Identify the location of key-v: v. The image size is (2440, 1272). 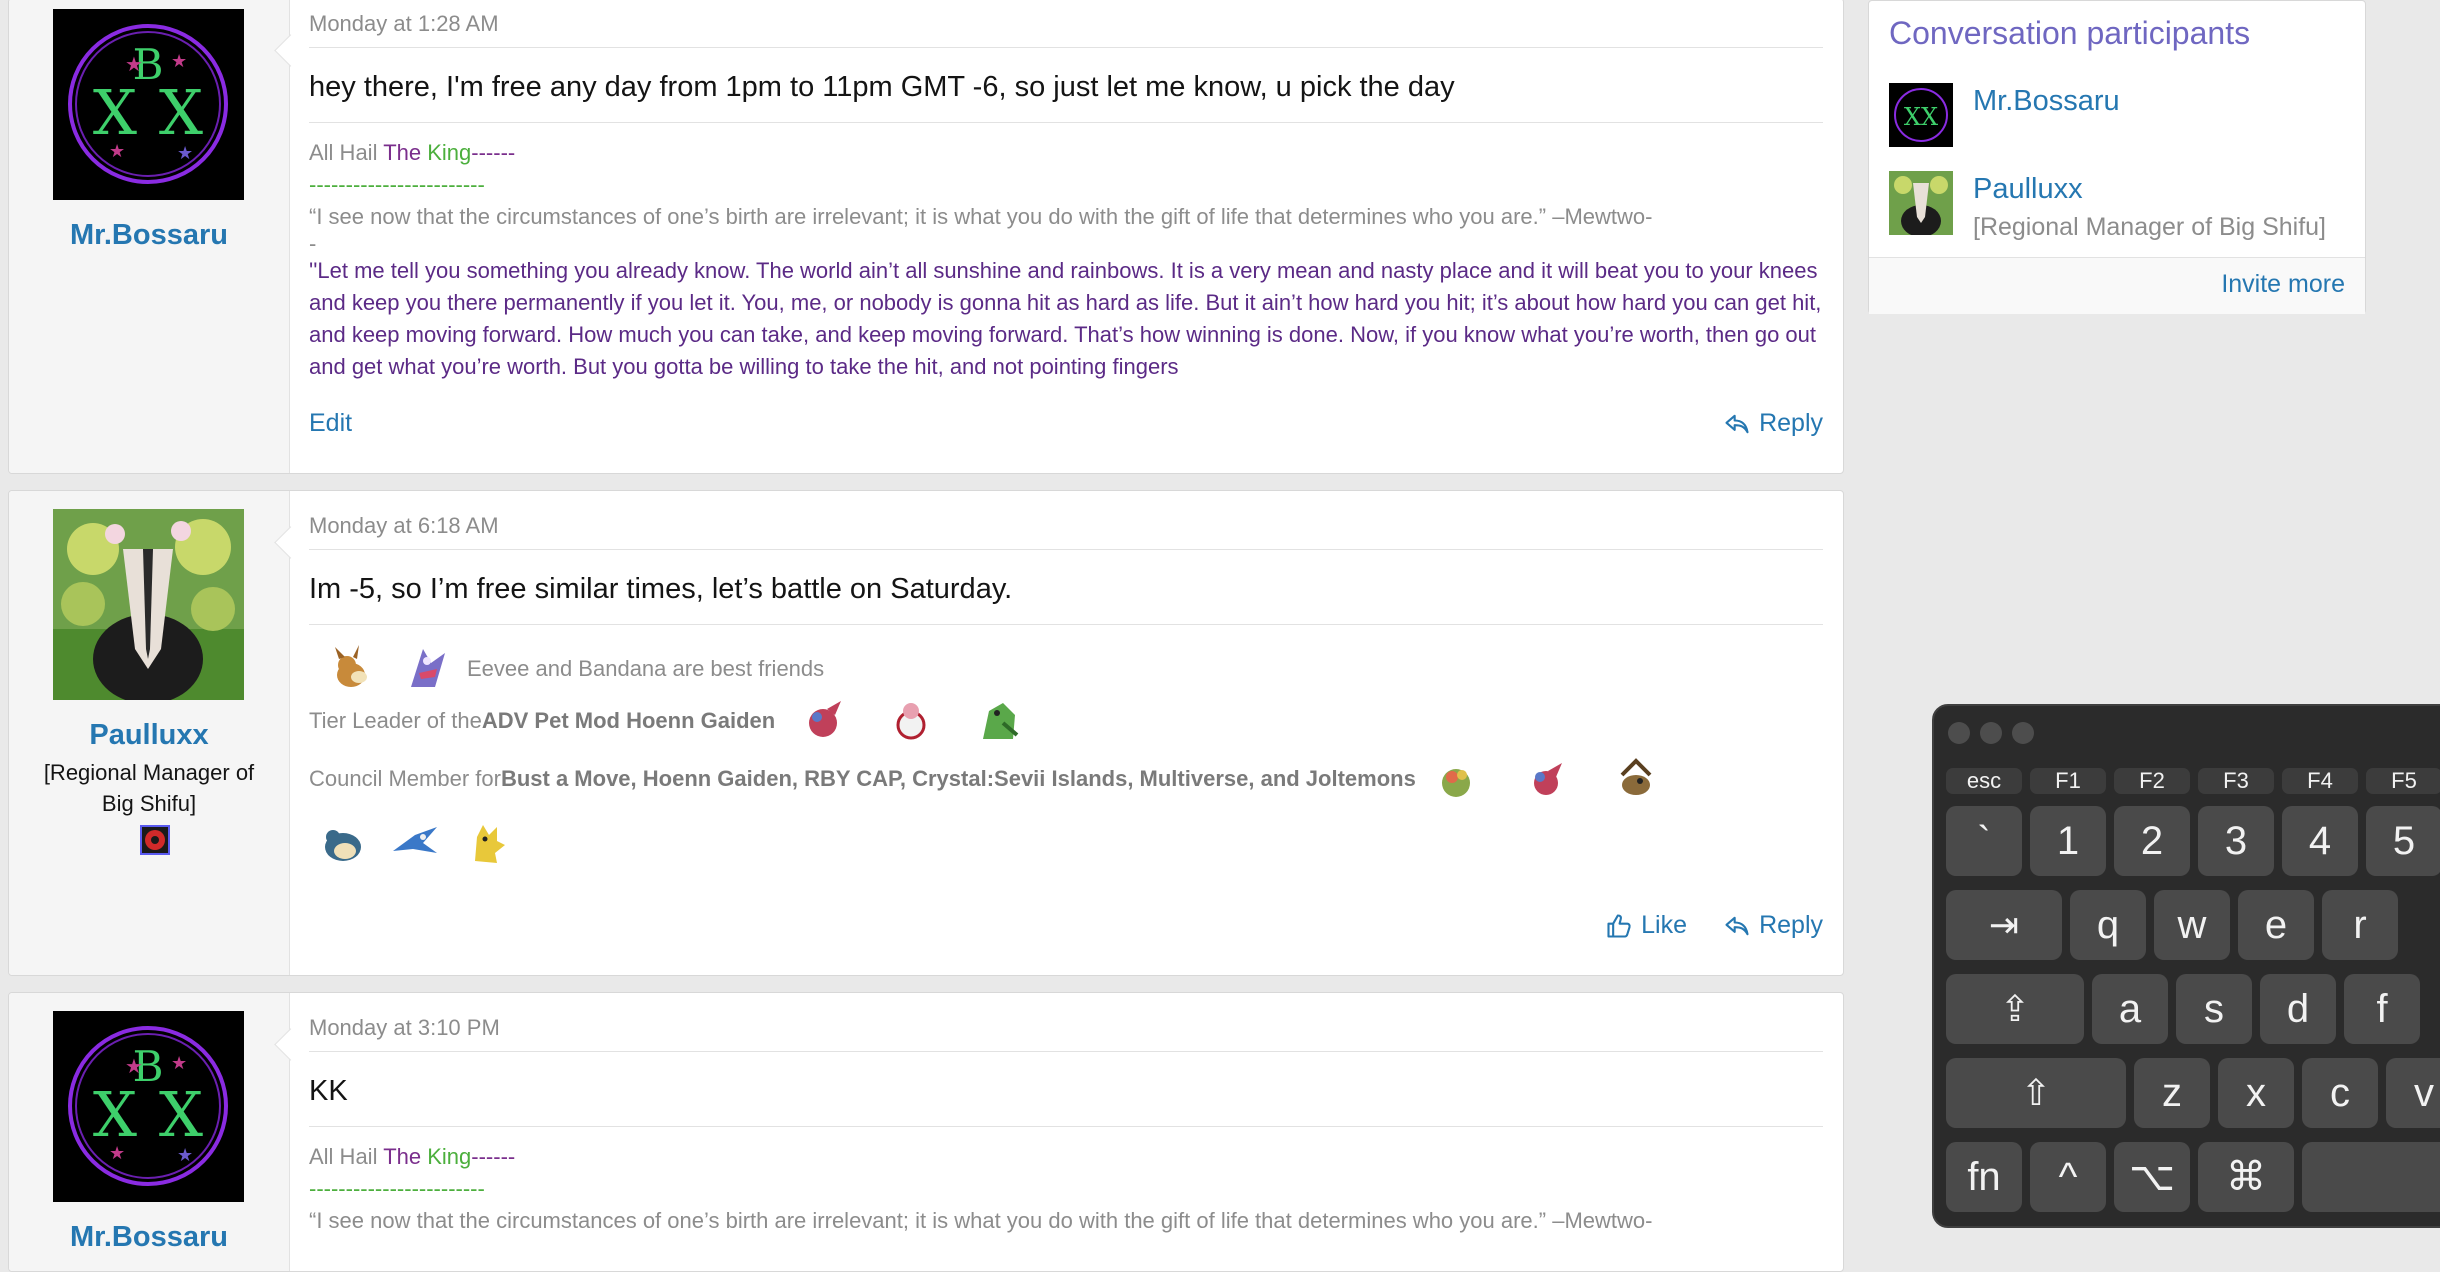
(2413, 1093).